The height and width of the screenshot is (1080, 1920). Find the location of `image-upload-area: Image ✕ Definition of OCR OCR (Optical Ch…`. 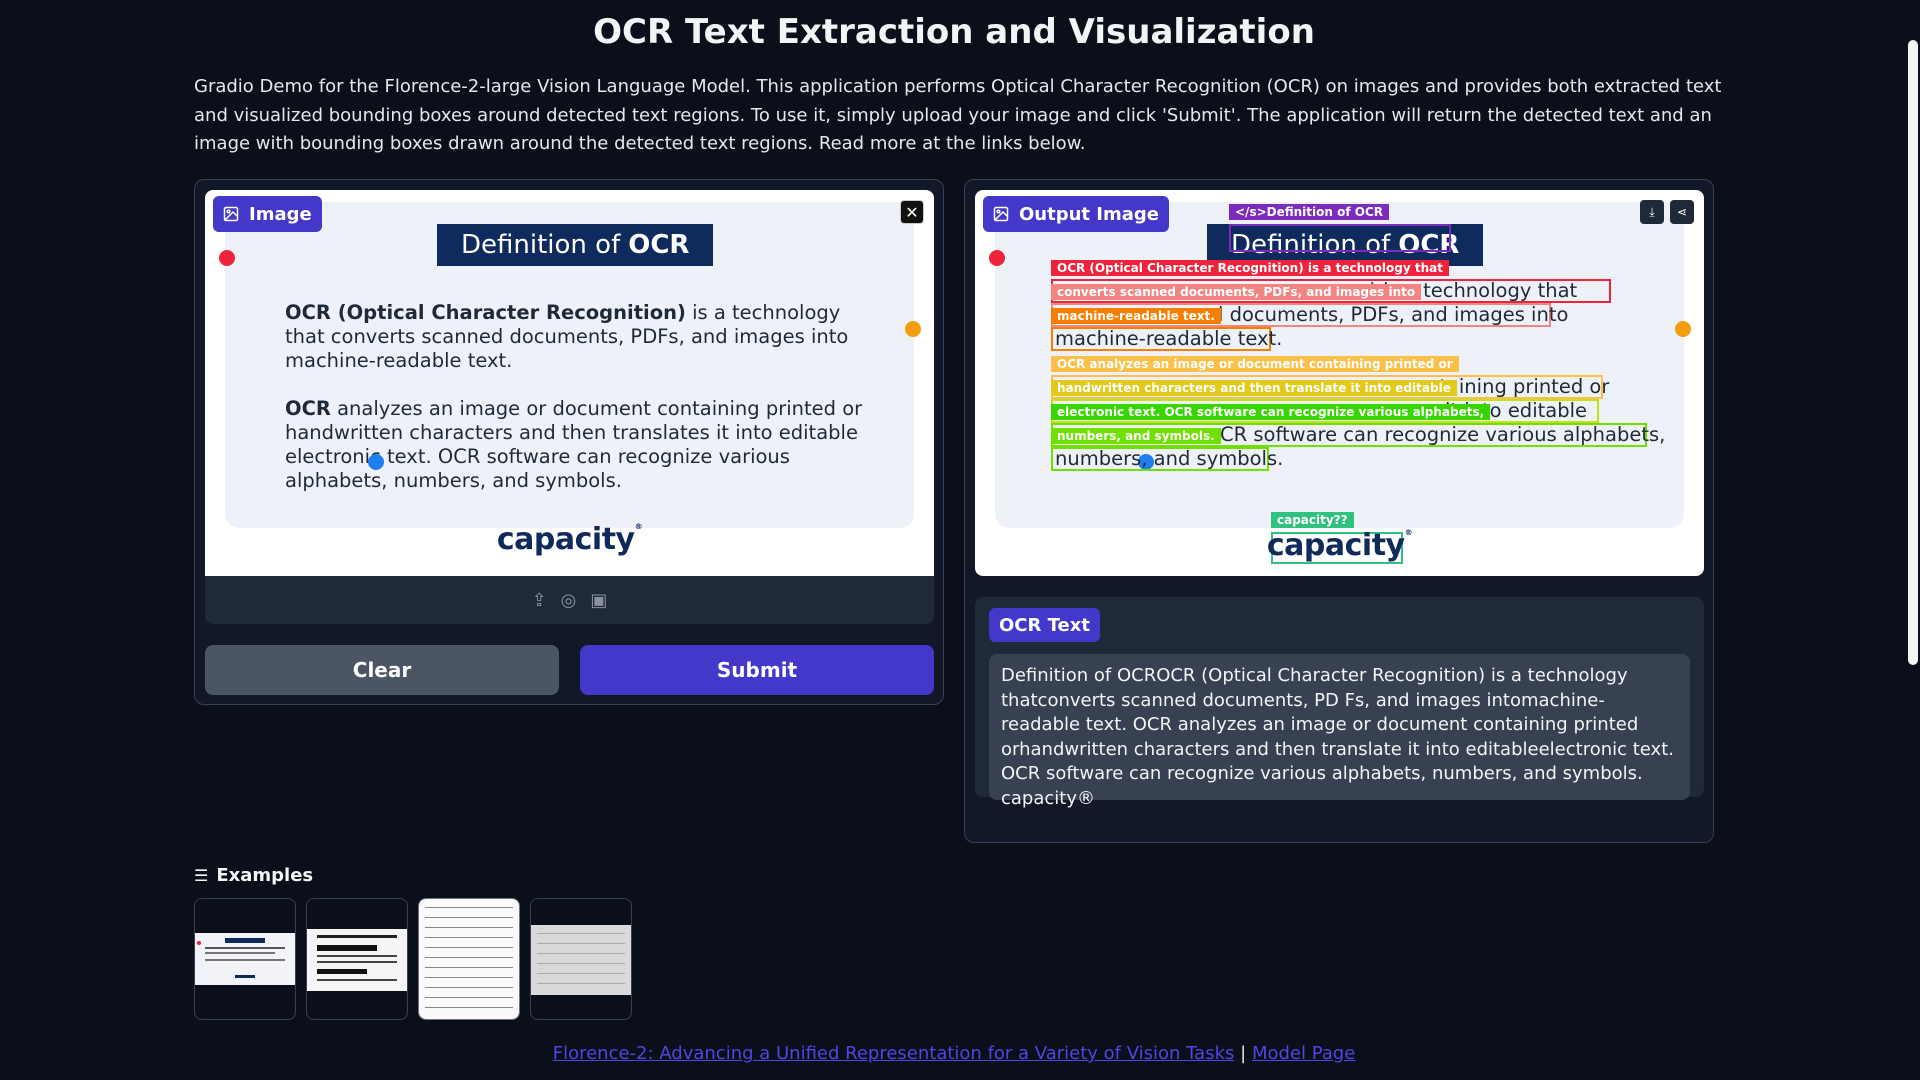

image-upload-area: Image ✕ Definition of OCR OCR (Optical Ch… is located at coordinates (569, 383).